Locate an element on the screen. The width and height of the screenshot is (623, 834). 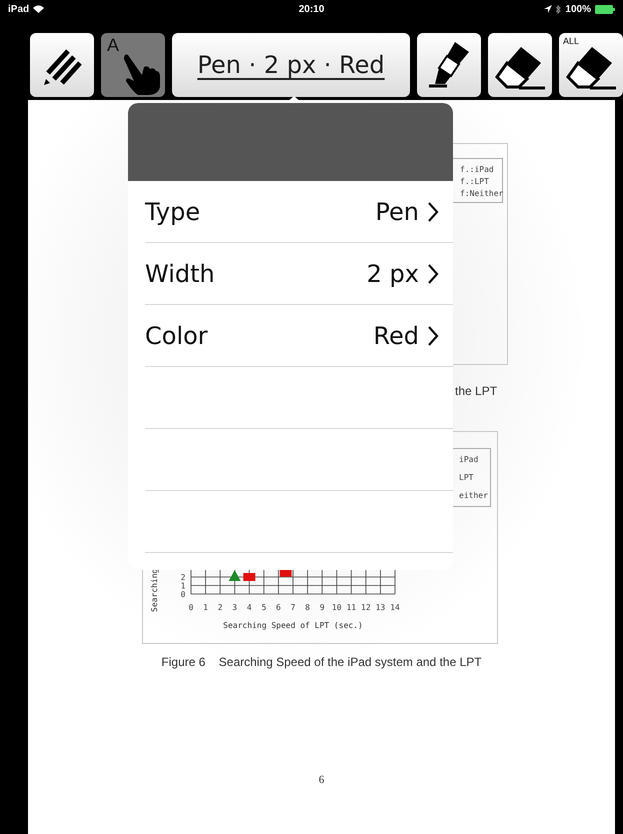
erase-all-button: ALL is located at coordinates (591, 65).